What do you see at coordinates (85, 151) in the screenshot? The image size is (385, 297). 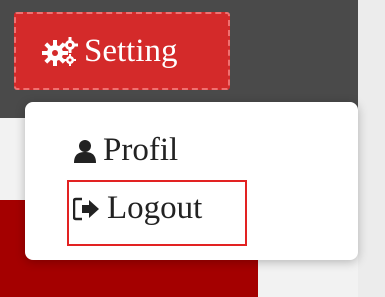 I see `user-icon` at bounding box center [85, 151].